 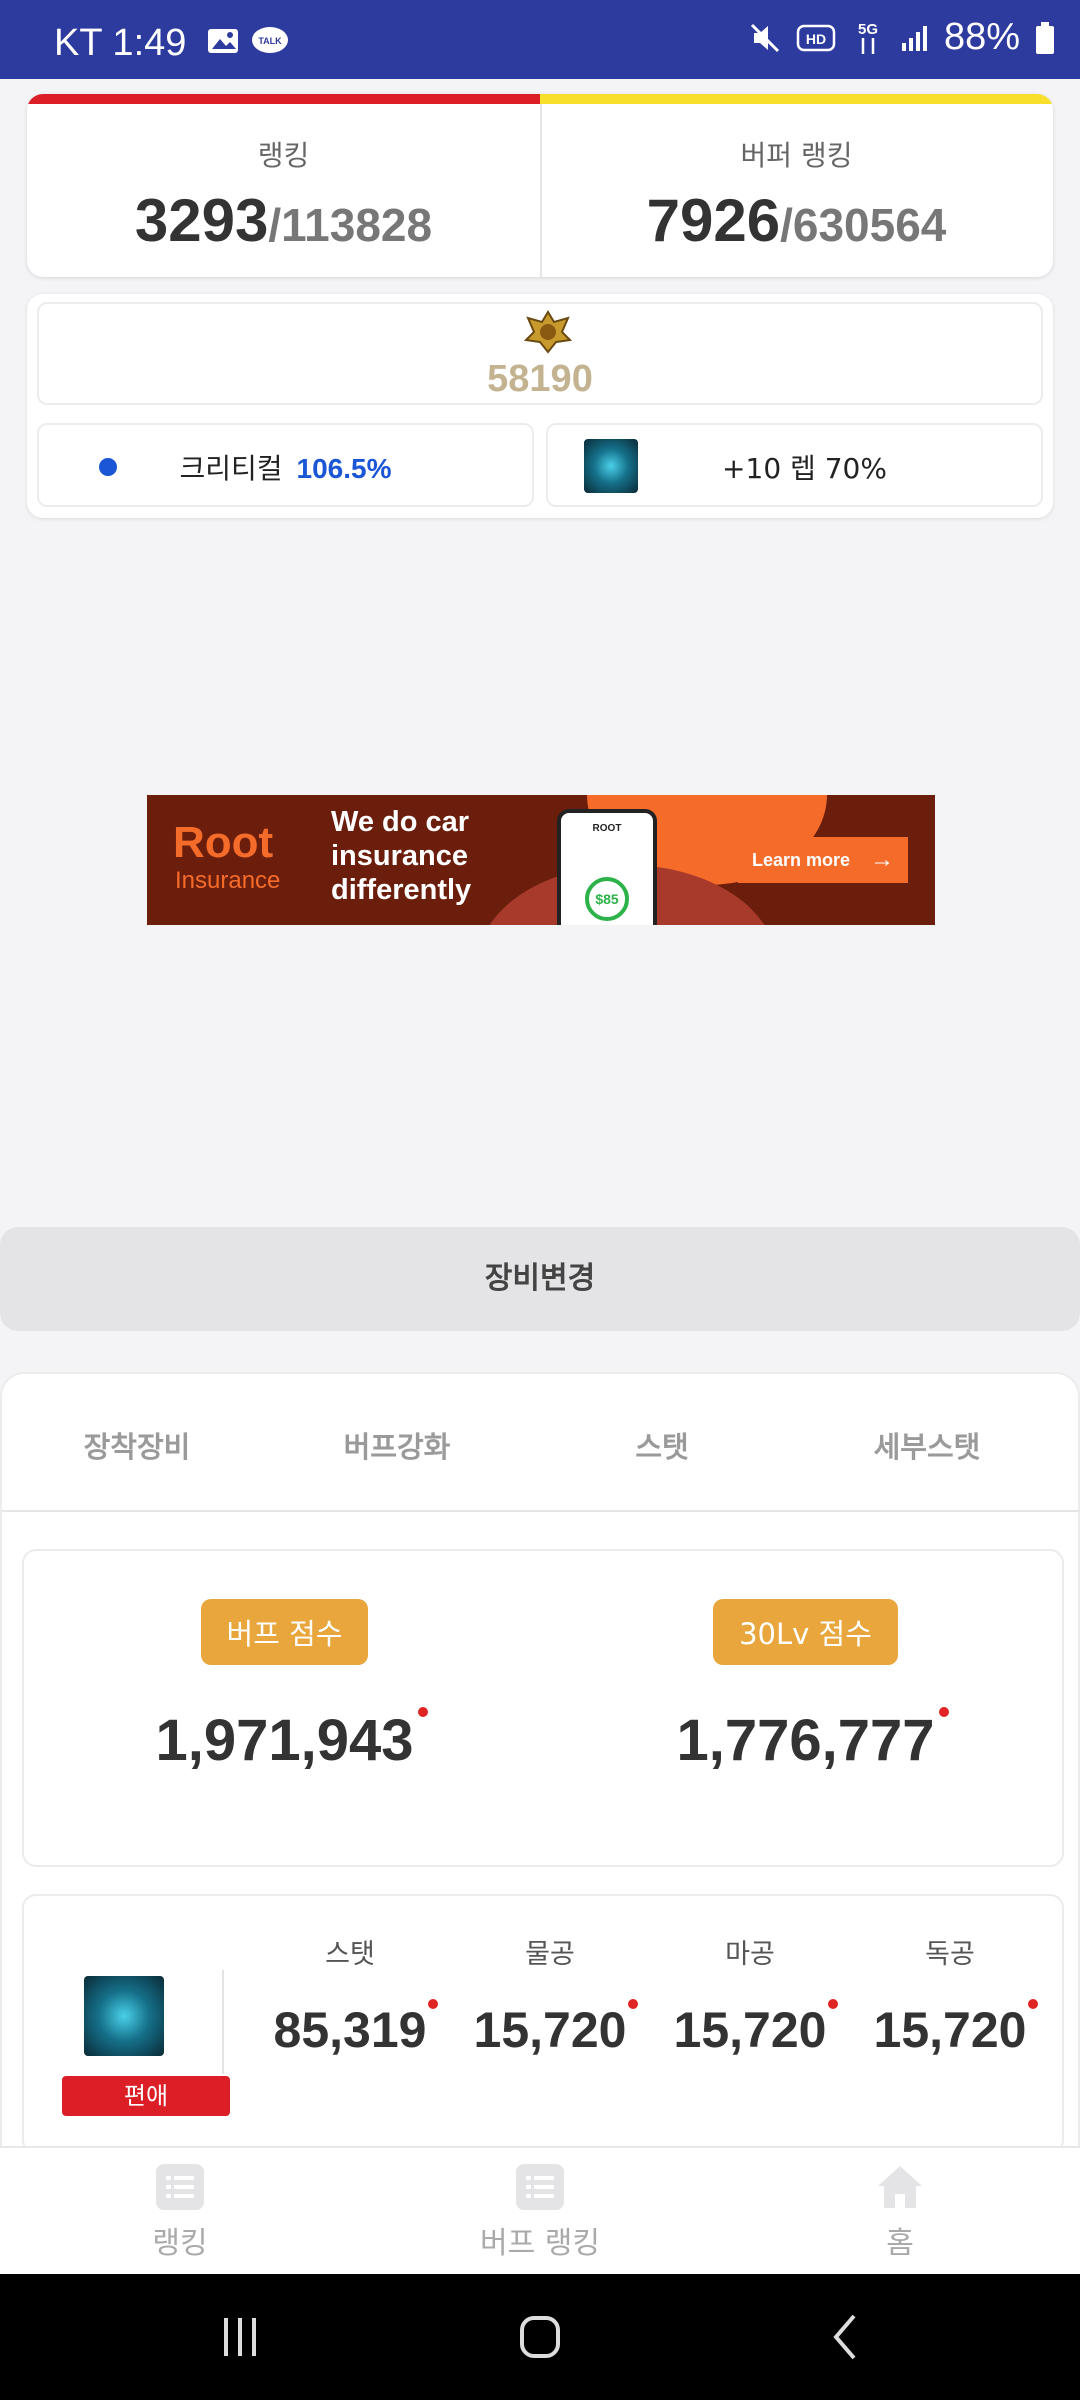 I want to click on score-card: 58190 크리티컬 106.5% +10 렙 70%, so click(x=540, y=406).